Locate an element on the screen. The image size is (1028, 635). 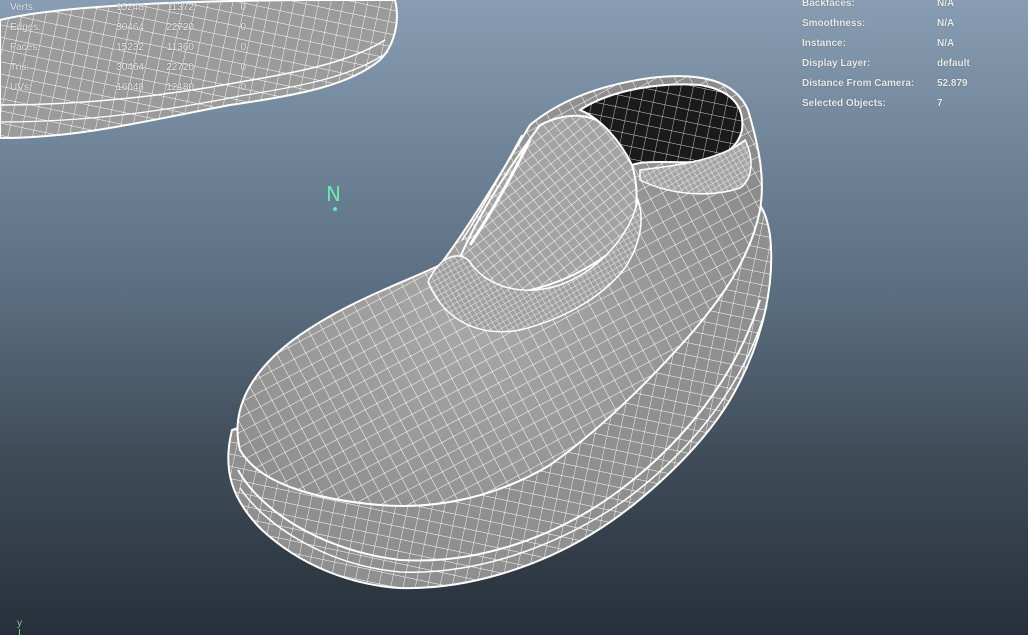
hud-label: Edges: is located at coordinates (26, 27).